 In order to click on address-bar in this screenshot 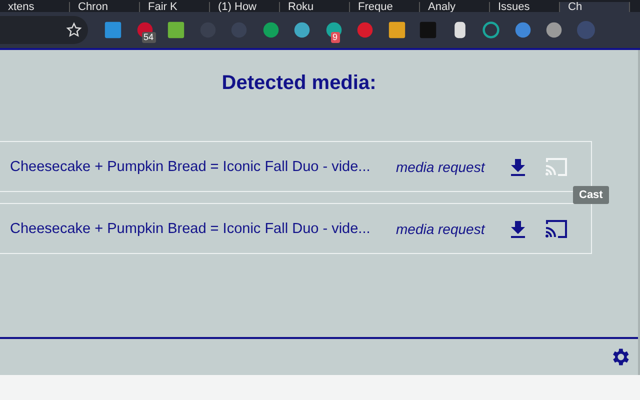, I will do `click(44, 30)`.